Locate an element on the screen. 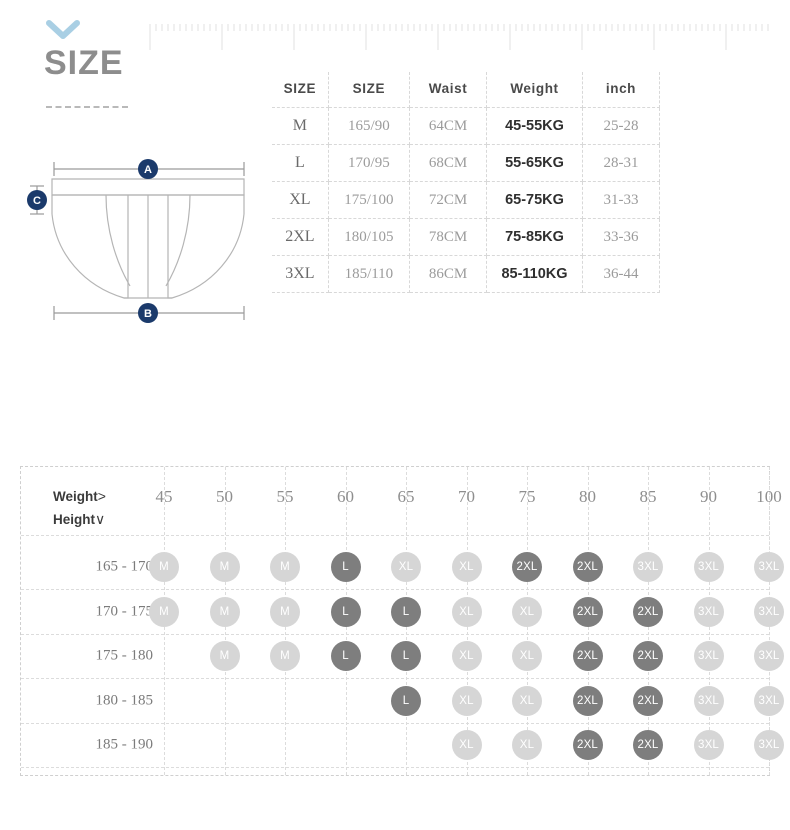 This screenshot has width=790, height=830. cell-size-code: 185/110 is located at coordinates (369, 274).